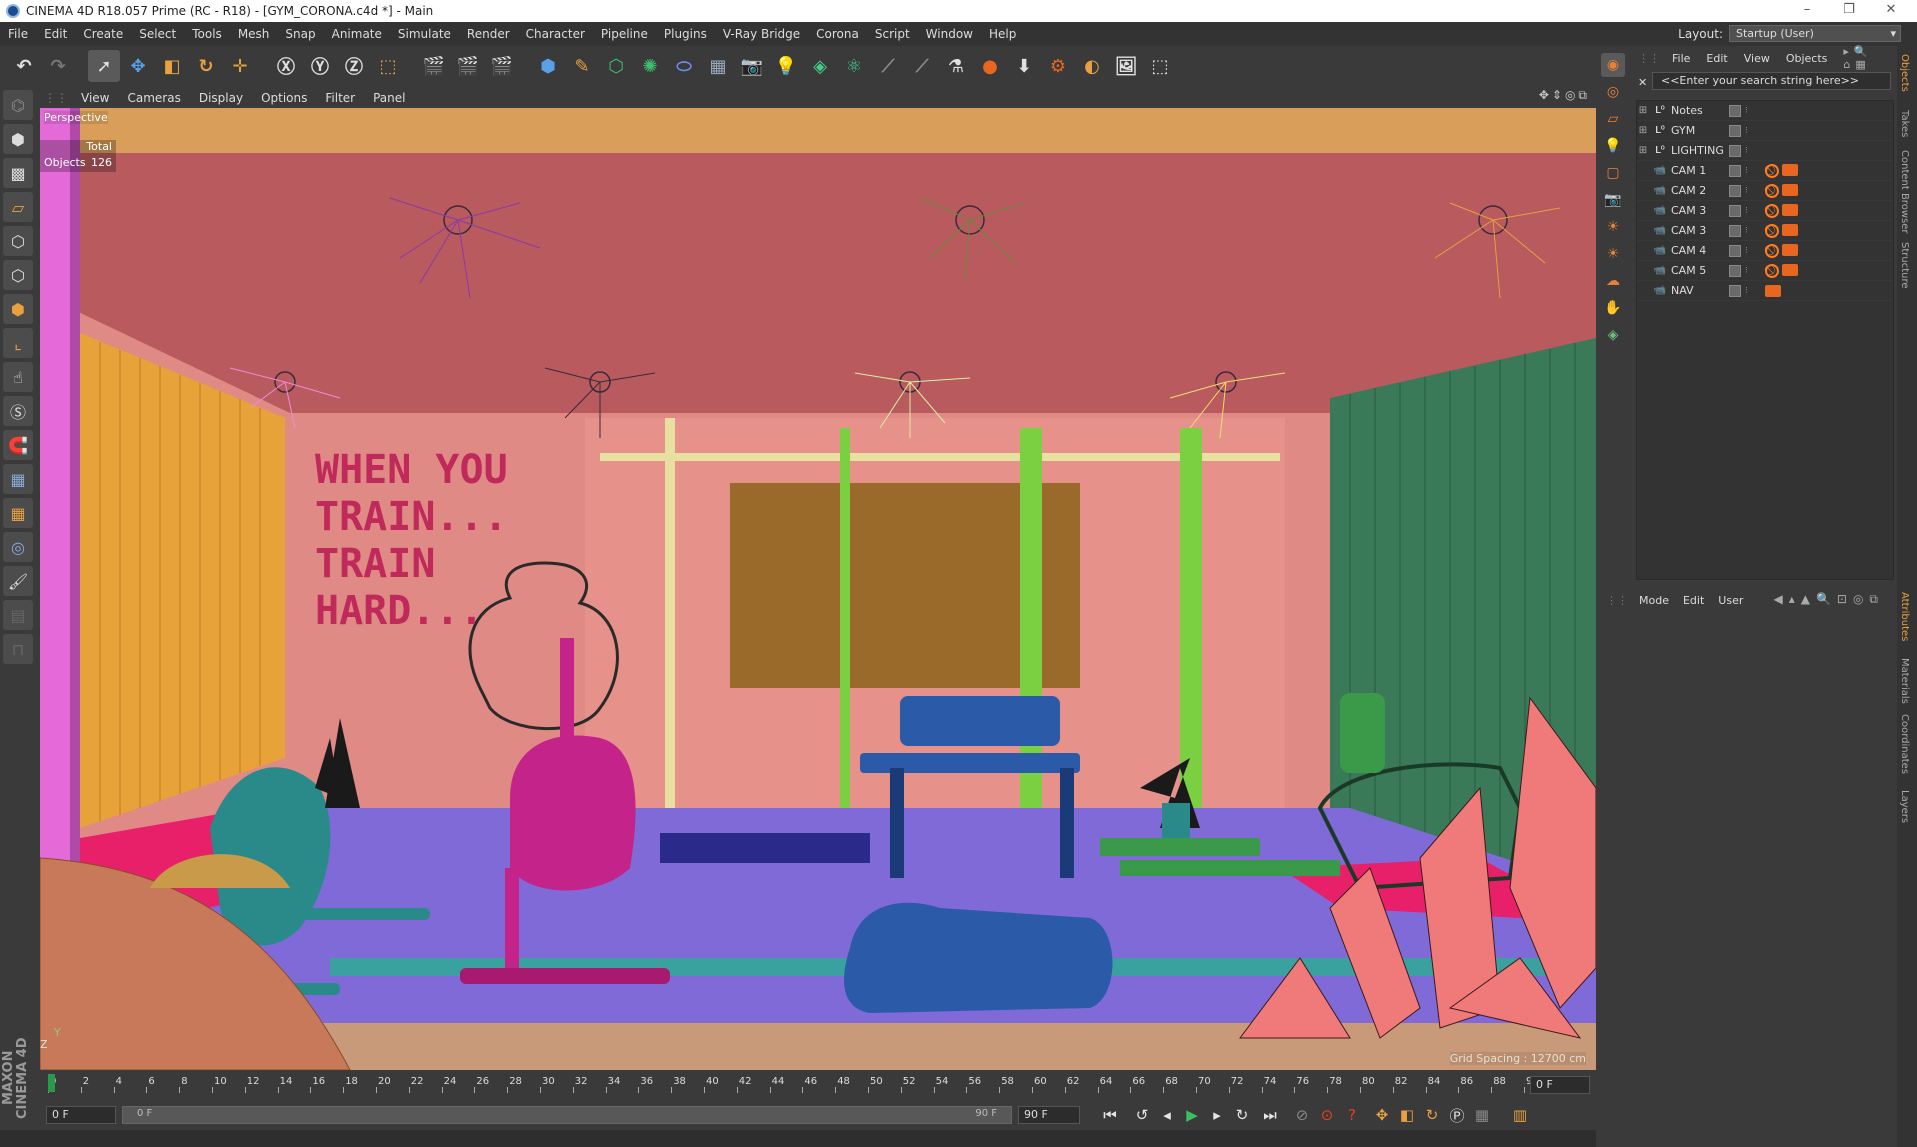  What do you see at coordinates (18, 479) in the screenshot?
I see `workplane-lock-icon: ▦` at bounding box center [18, 479].